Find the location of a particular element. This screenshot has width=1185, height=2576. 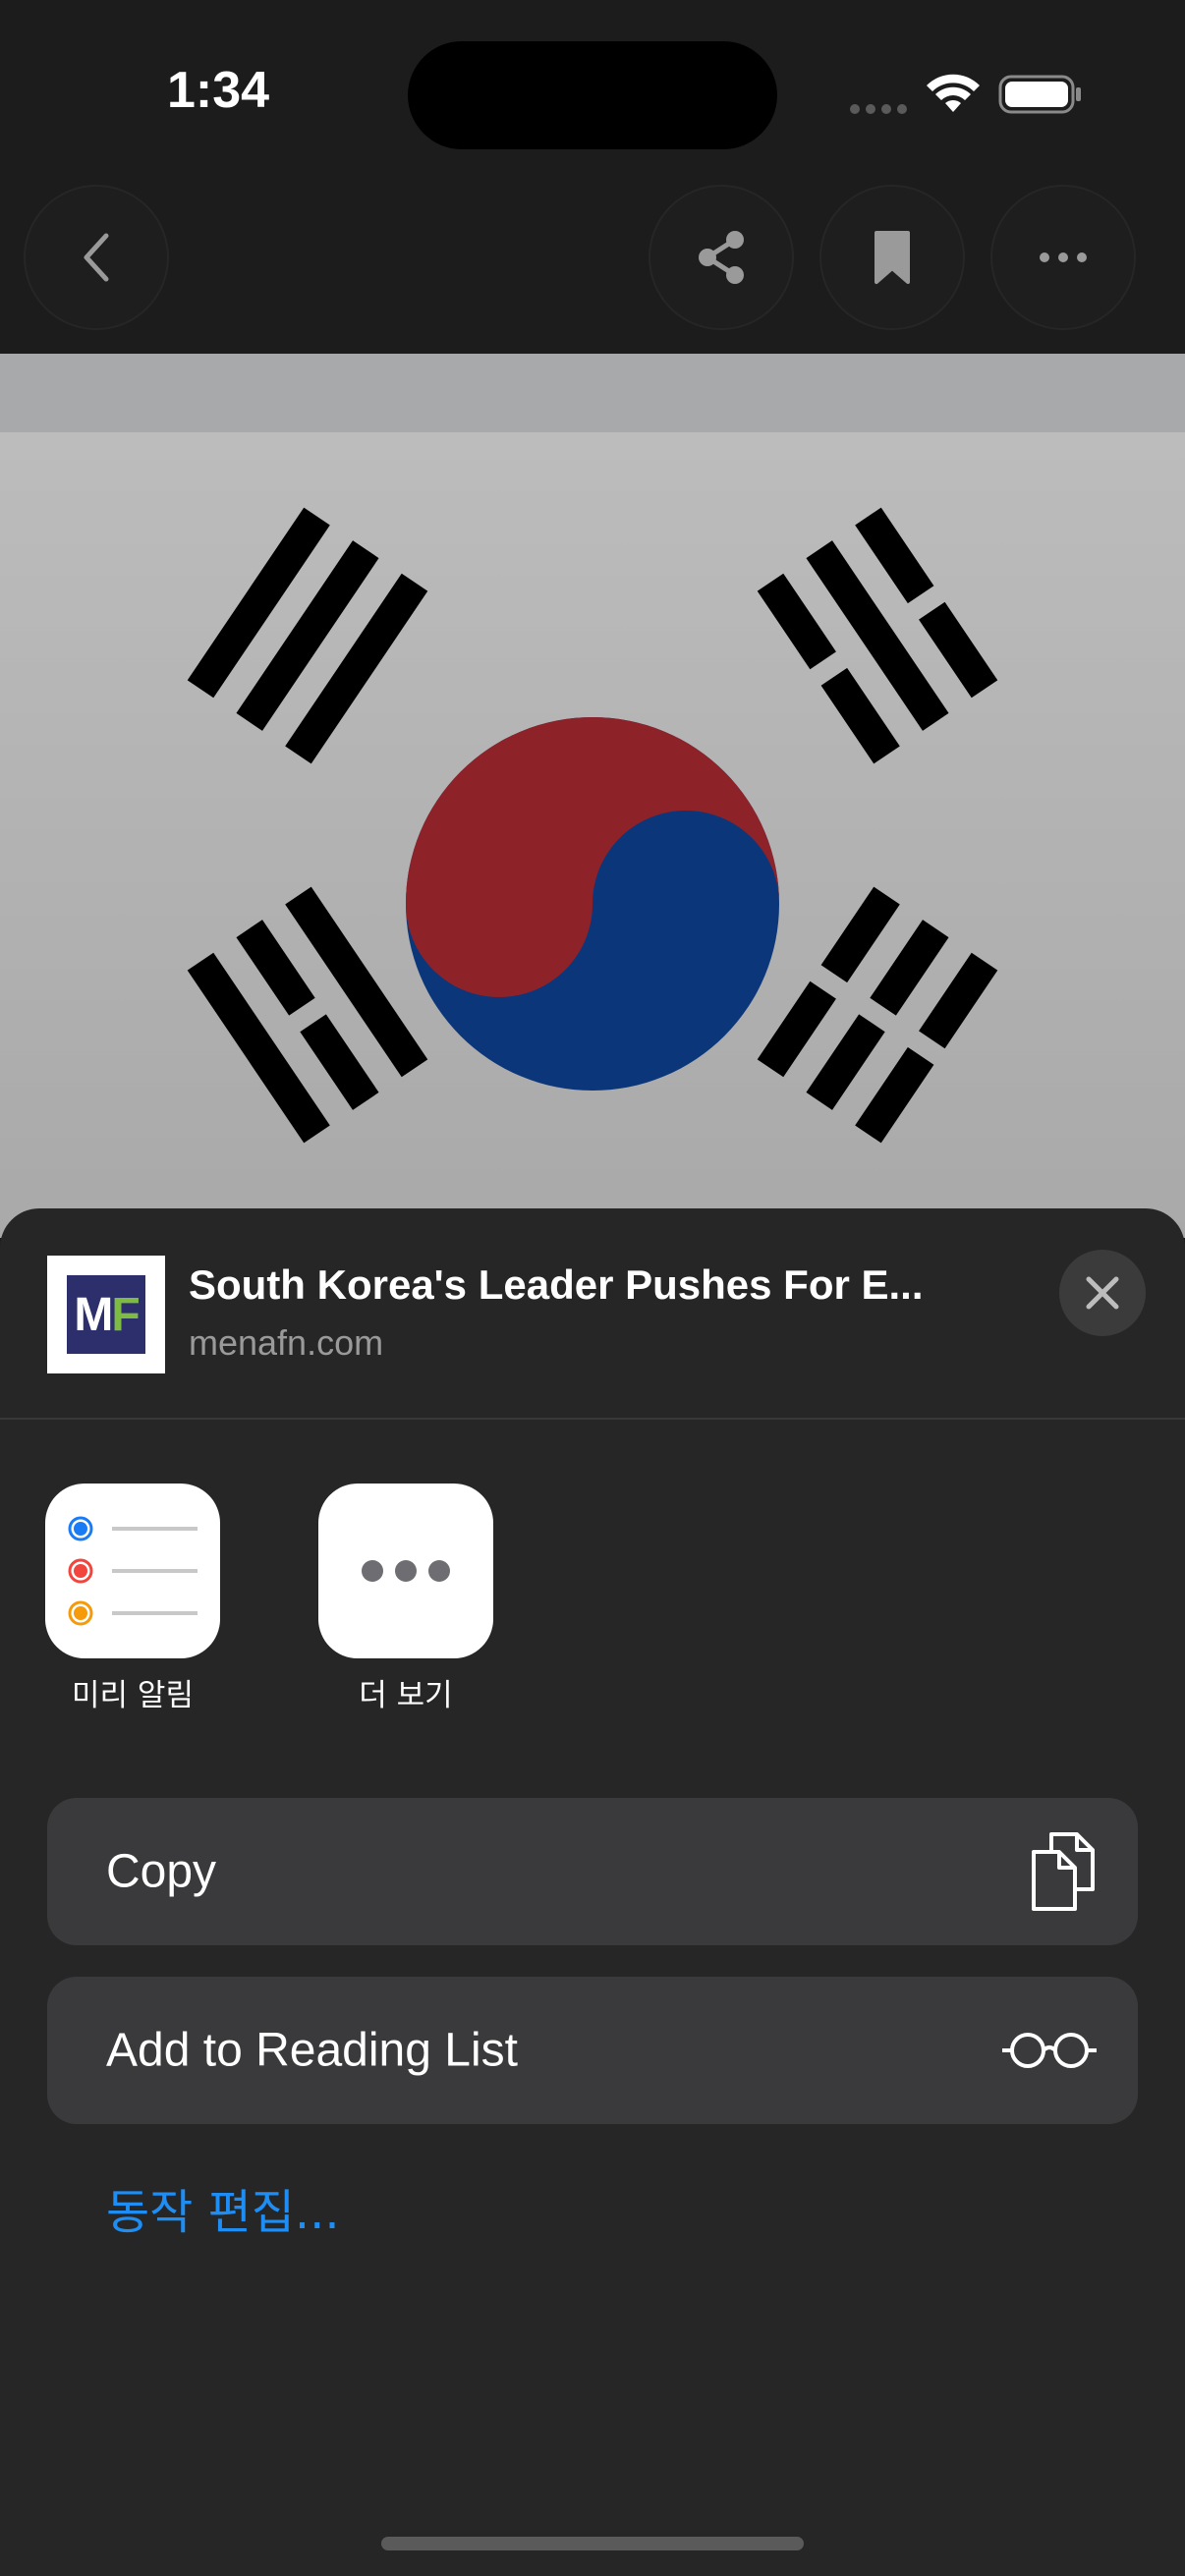

browser-toolbar is located at coordinates (592, 265).